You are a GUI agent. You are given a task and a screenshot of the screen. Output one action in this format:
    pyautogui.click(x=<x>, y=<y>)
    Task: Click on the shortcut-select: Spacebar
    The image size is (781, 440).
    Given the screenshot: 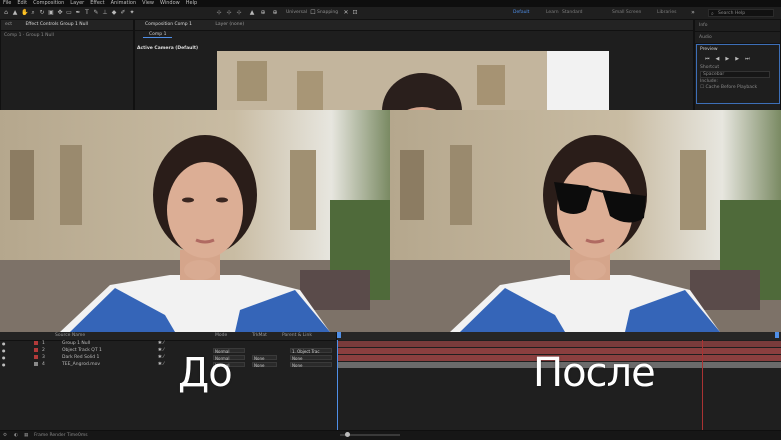 What is the action you would take?
    pyautogui.click(x=735, y=74)
    